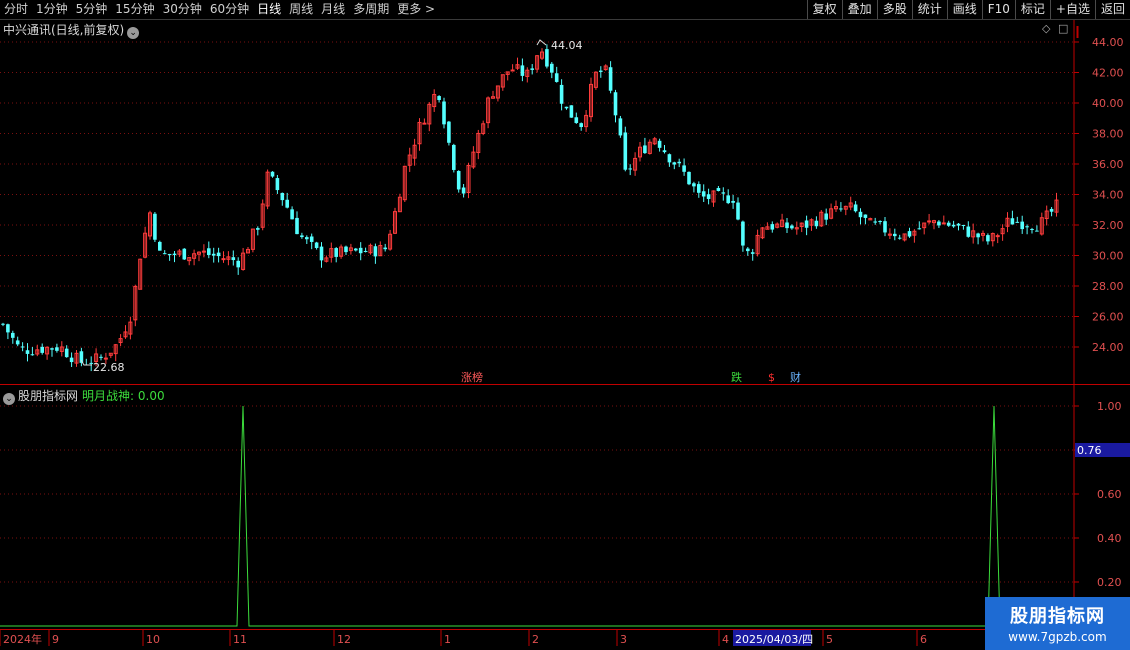 Image resolution: width=1130 pixels, height=650 pixels. Describe the element at coordinates (16, 9) in the screenshot. I see `tab-intraday: 分时` at that location.